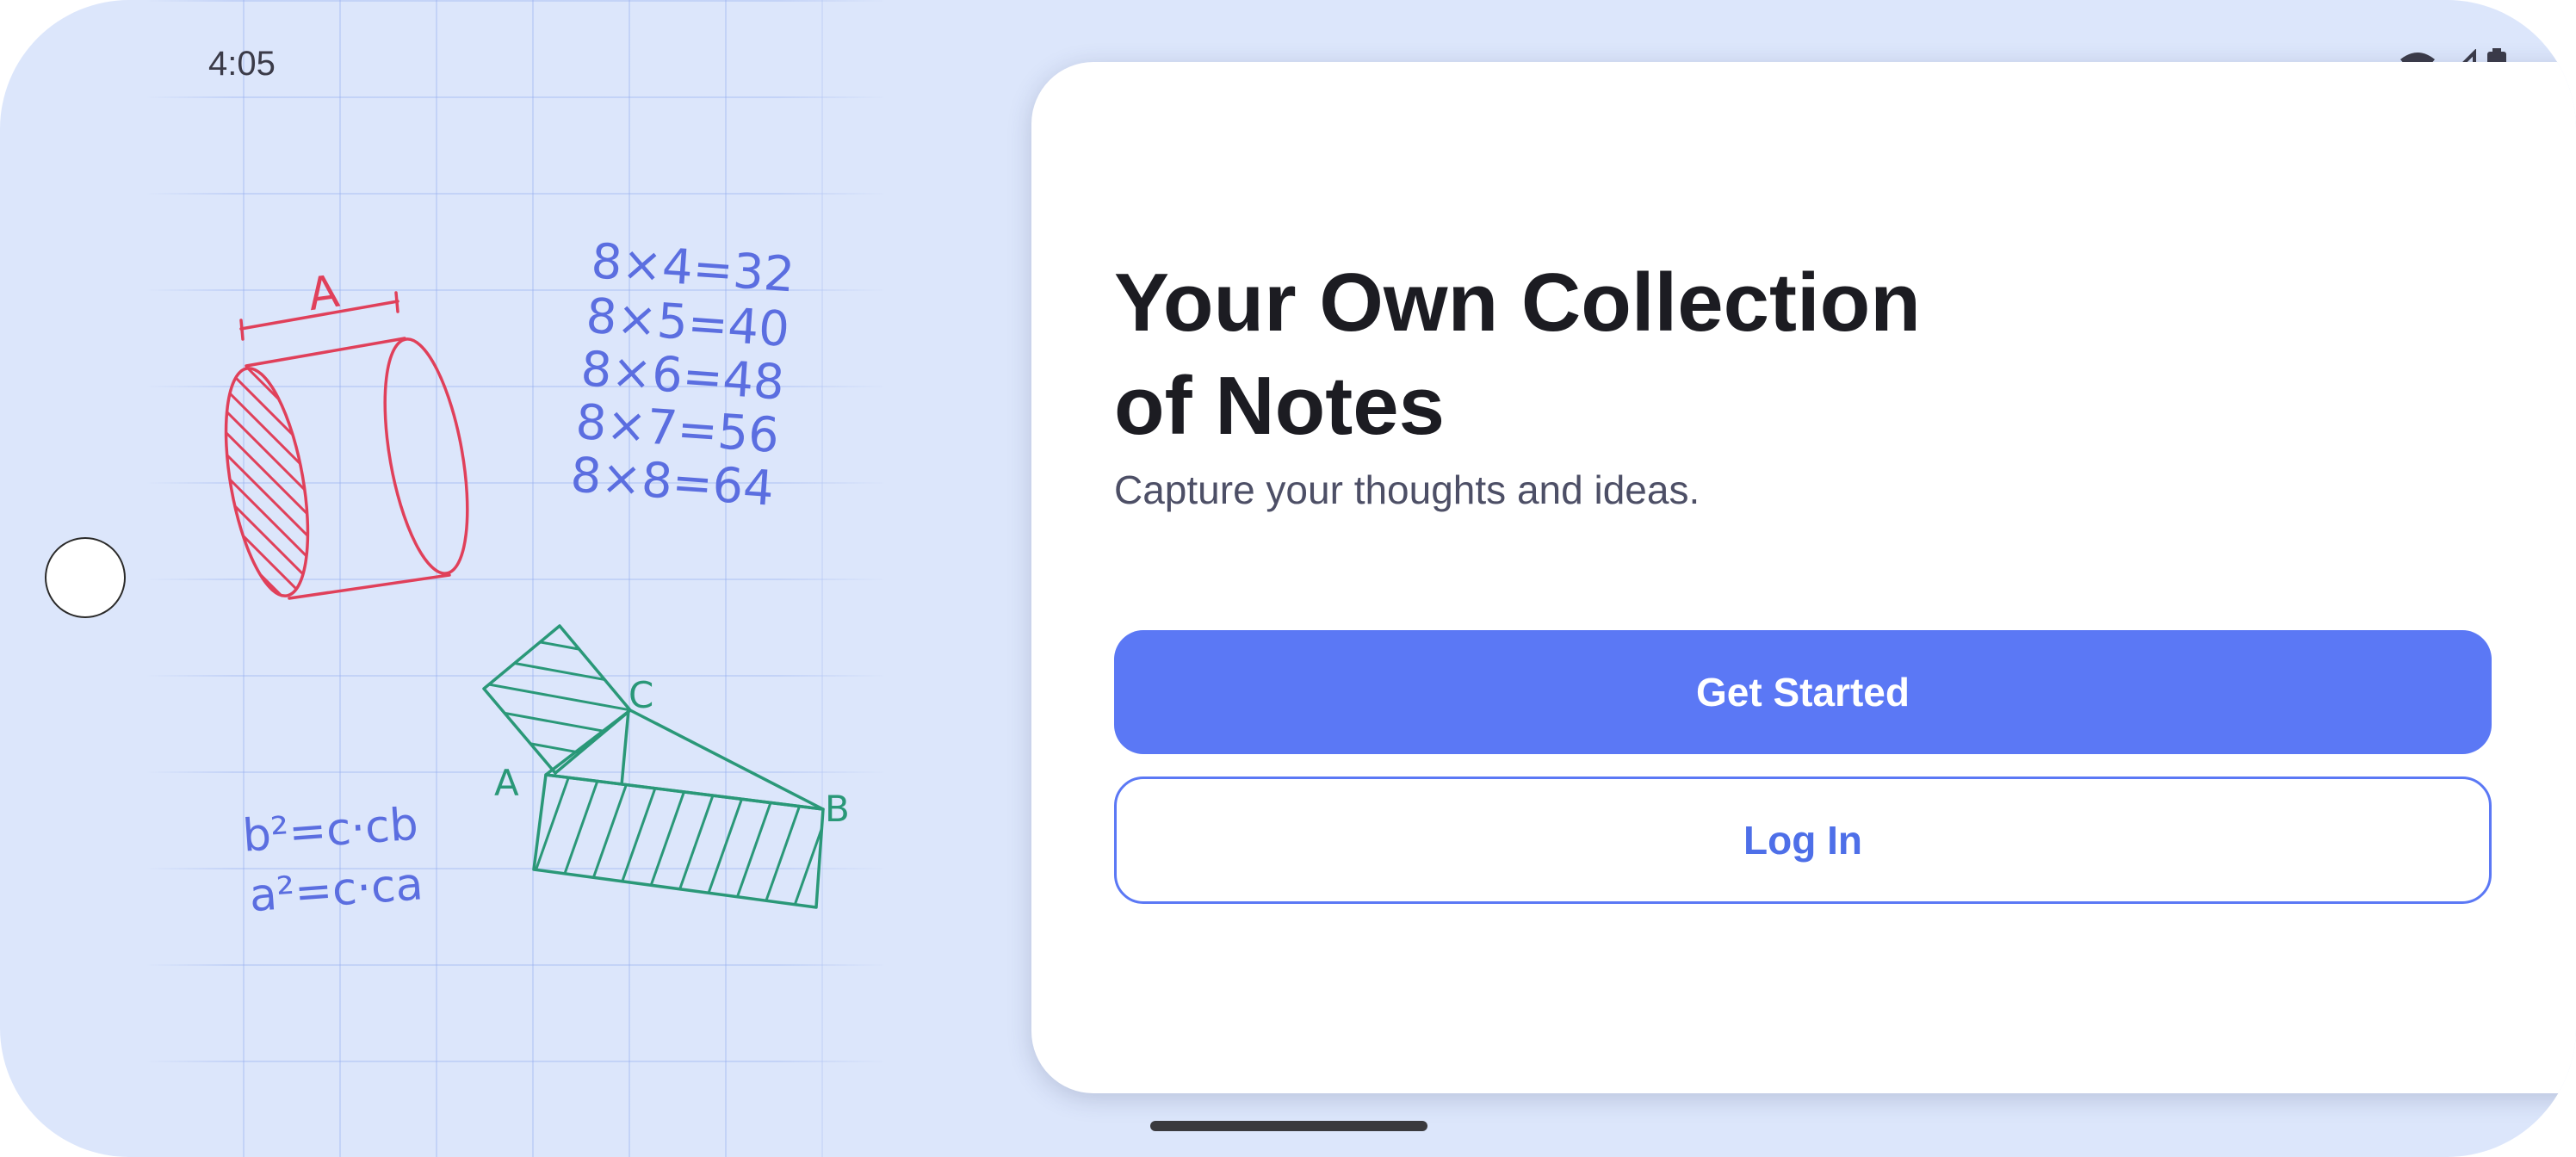  What do you see at coordinates (1289, 1126) in the screenshot?
I see `gesture-navigation-bar` at bounding box center [1289, 1126].